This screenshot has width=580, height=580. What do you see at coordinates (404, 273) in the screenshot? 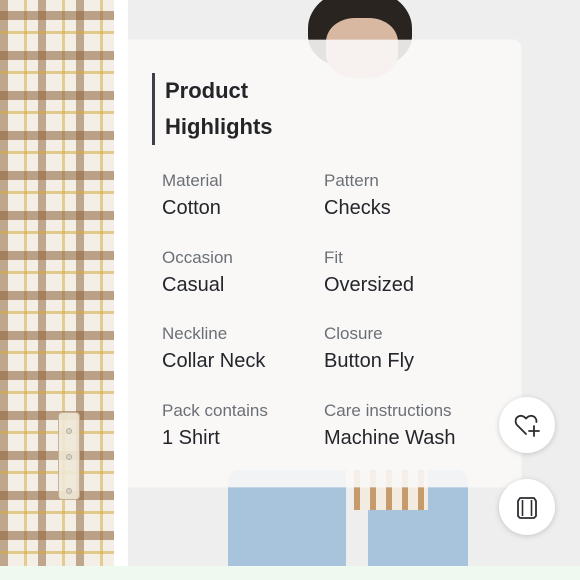
I see `attribute-fit: Fit Oversized` at bounding box center [404, 273].